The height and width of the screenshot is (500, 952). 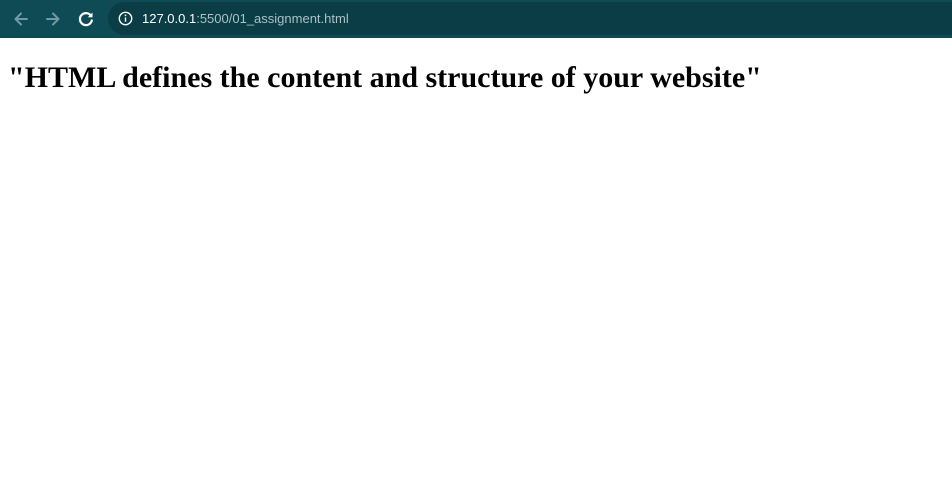 I want to click on info-icon, so click(x=125, y=18).